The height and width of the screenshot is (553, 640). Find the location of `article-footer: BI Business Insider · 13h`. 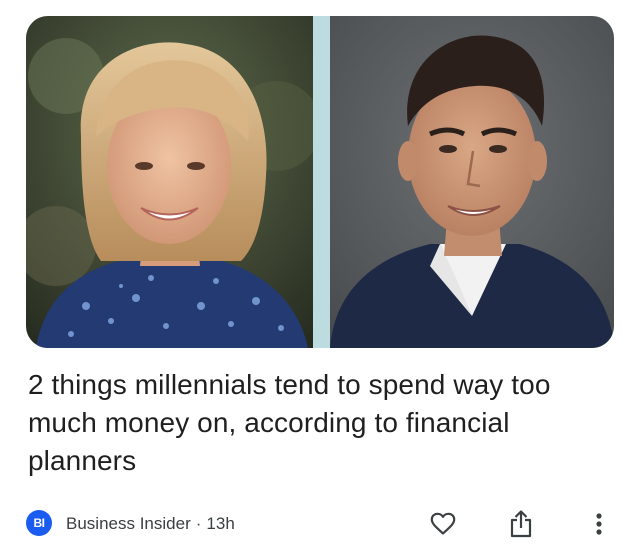

article-footer: BI Business Insider · 13h is located at coordinates (321, 524).